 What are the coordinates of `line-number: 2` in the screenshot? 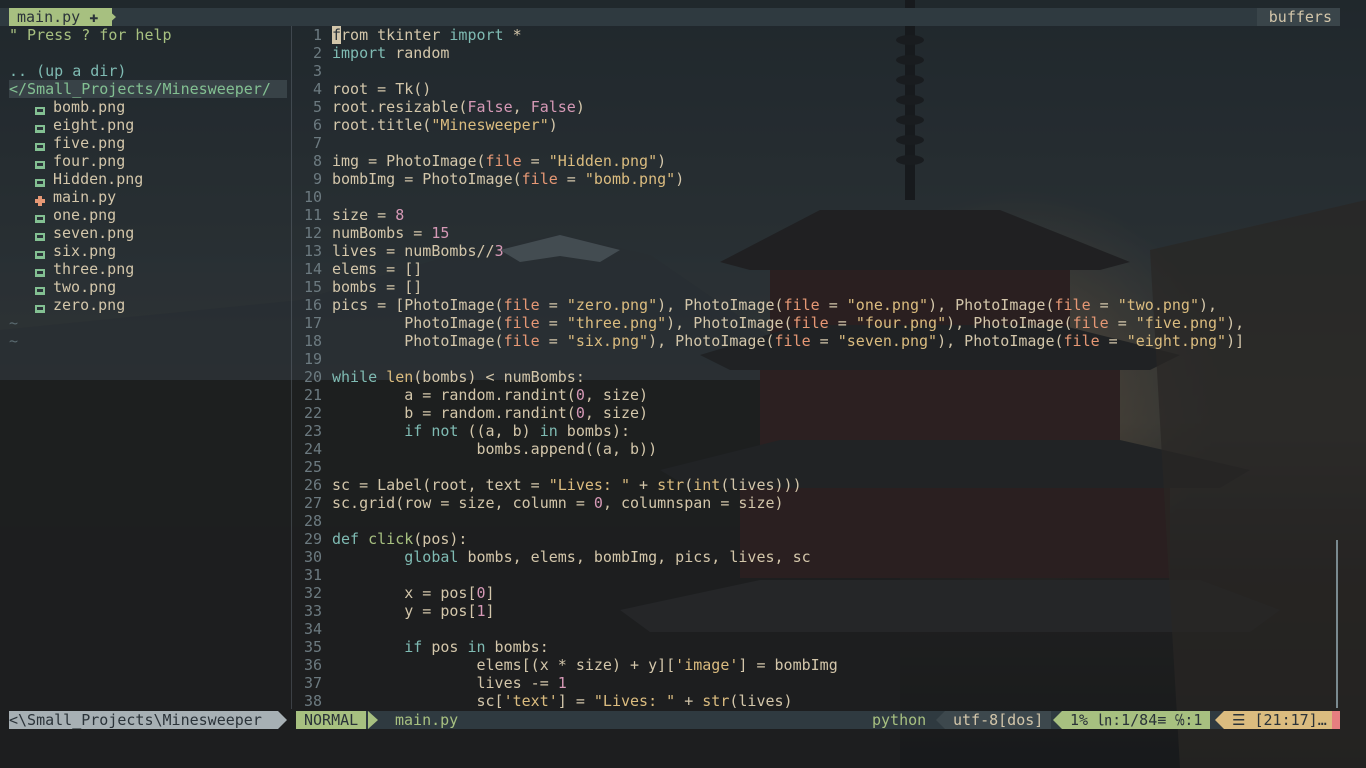 It's located at (317, 53).